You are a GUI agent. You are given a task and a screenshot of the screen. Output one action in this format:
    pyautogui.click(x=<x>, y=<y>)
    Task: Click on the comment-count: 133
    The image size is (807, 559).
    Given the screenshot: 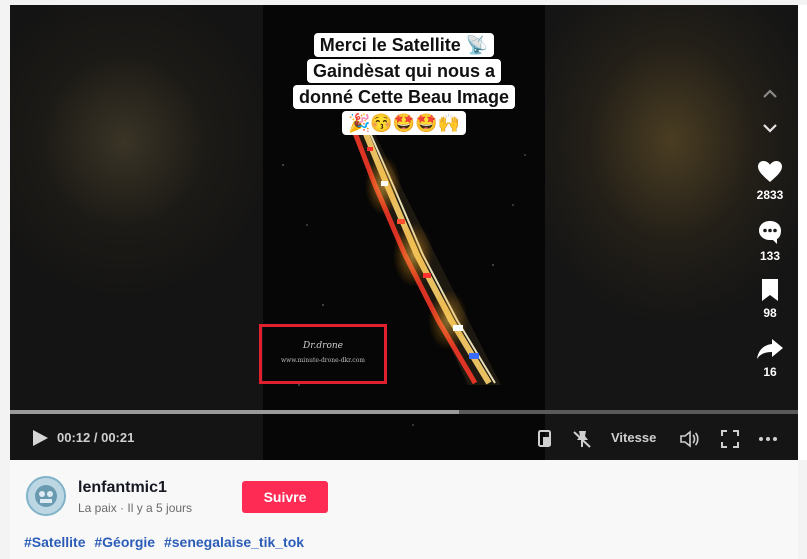 What is the action you would take?
    pyautogui.click(x=770, y=256)
    